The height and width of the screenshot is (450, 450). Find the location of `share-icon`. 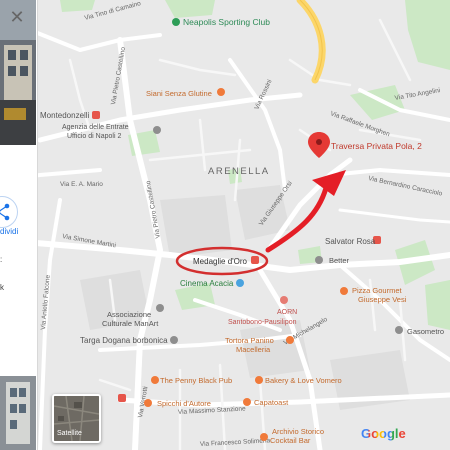

share-icon is located at coordinates (5, 212).